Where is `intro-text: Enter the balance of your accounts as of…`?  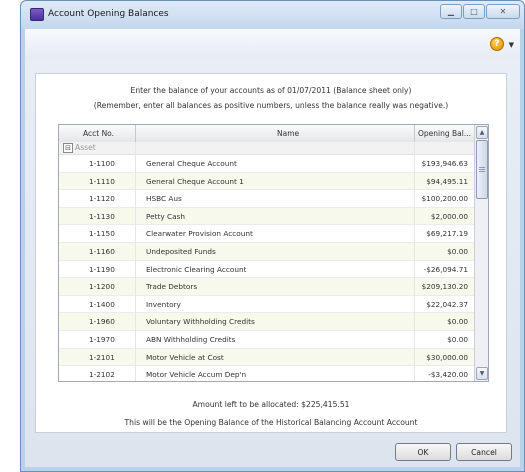 intro-text: Enter the balance of your accounts as of… is located at coordinates (271, 90).